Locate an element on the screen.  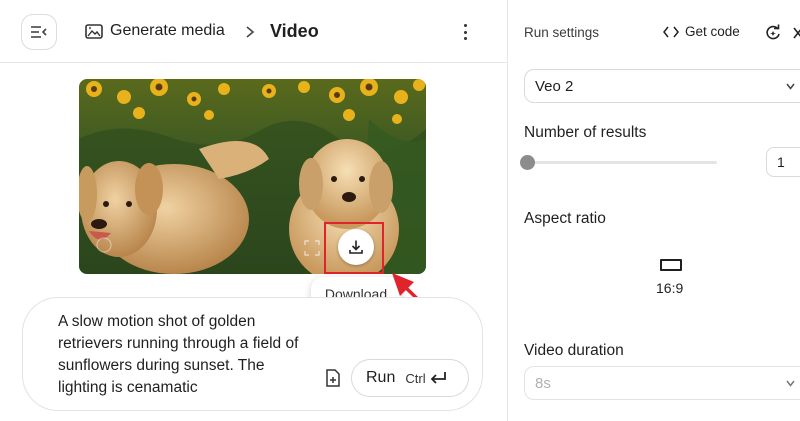
aspect-ratio-label: Aspect ratio is located at coordinates (565, 218).